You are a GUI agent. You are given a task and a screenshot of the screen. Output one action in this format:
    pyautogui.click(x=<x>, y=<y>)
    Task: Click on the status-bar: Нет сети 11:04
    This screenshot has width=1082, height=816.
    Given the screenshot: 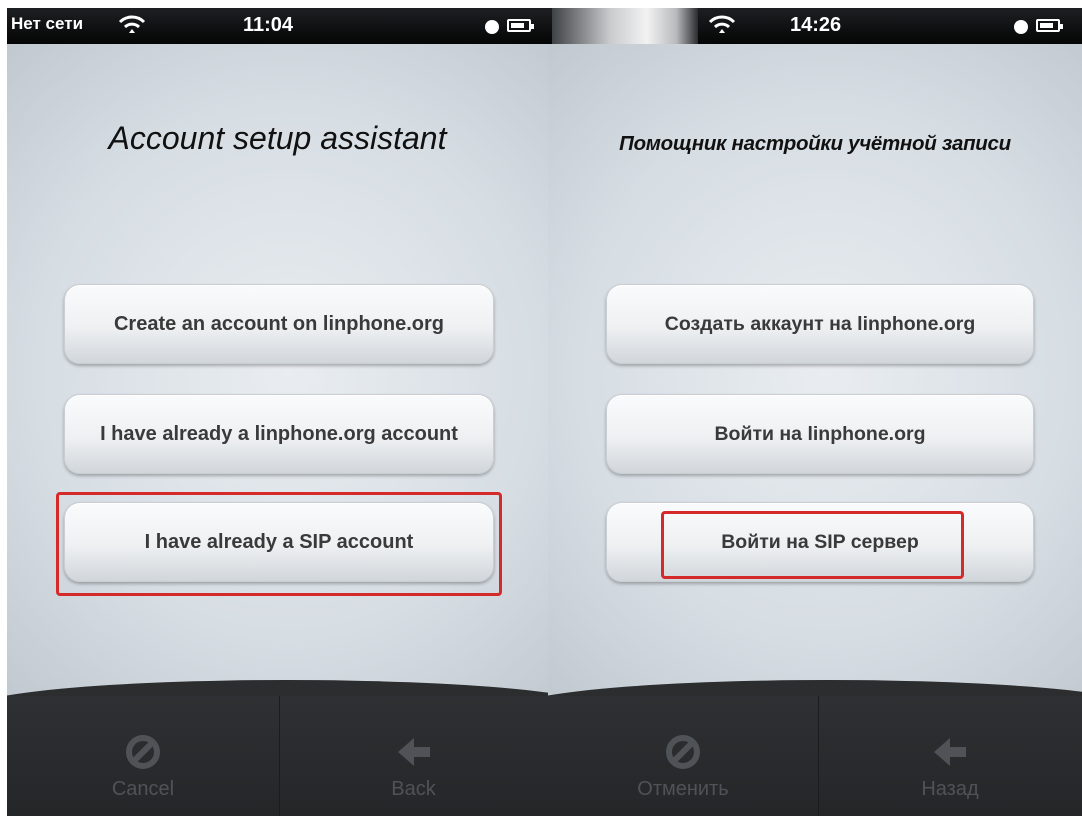 What is the action you would take?
    pyautogui.click(x=277, y=26)
    